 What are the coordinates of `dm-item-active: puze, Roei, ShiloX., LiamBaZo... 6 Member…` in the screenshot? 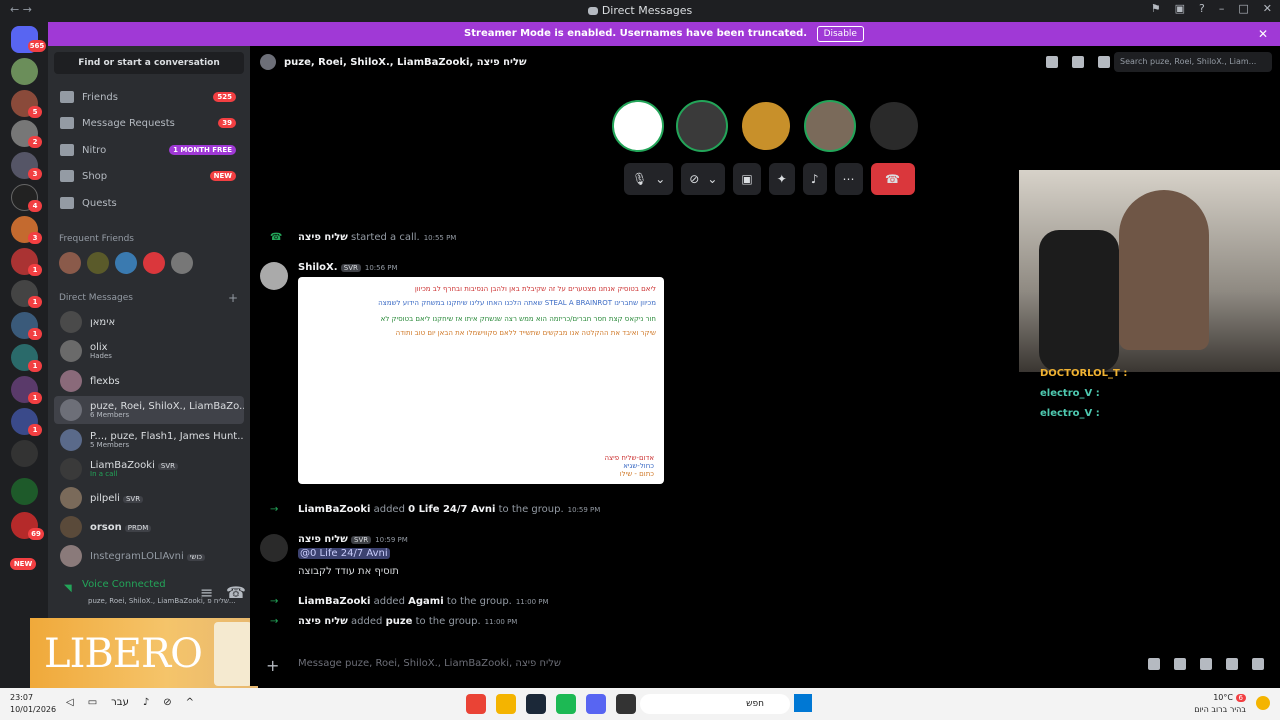 It's located at (149, 410).